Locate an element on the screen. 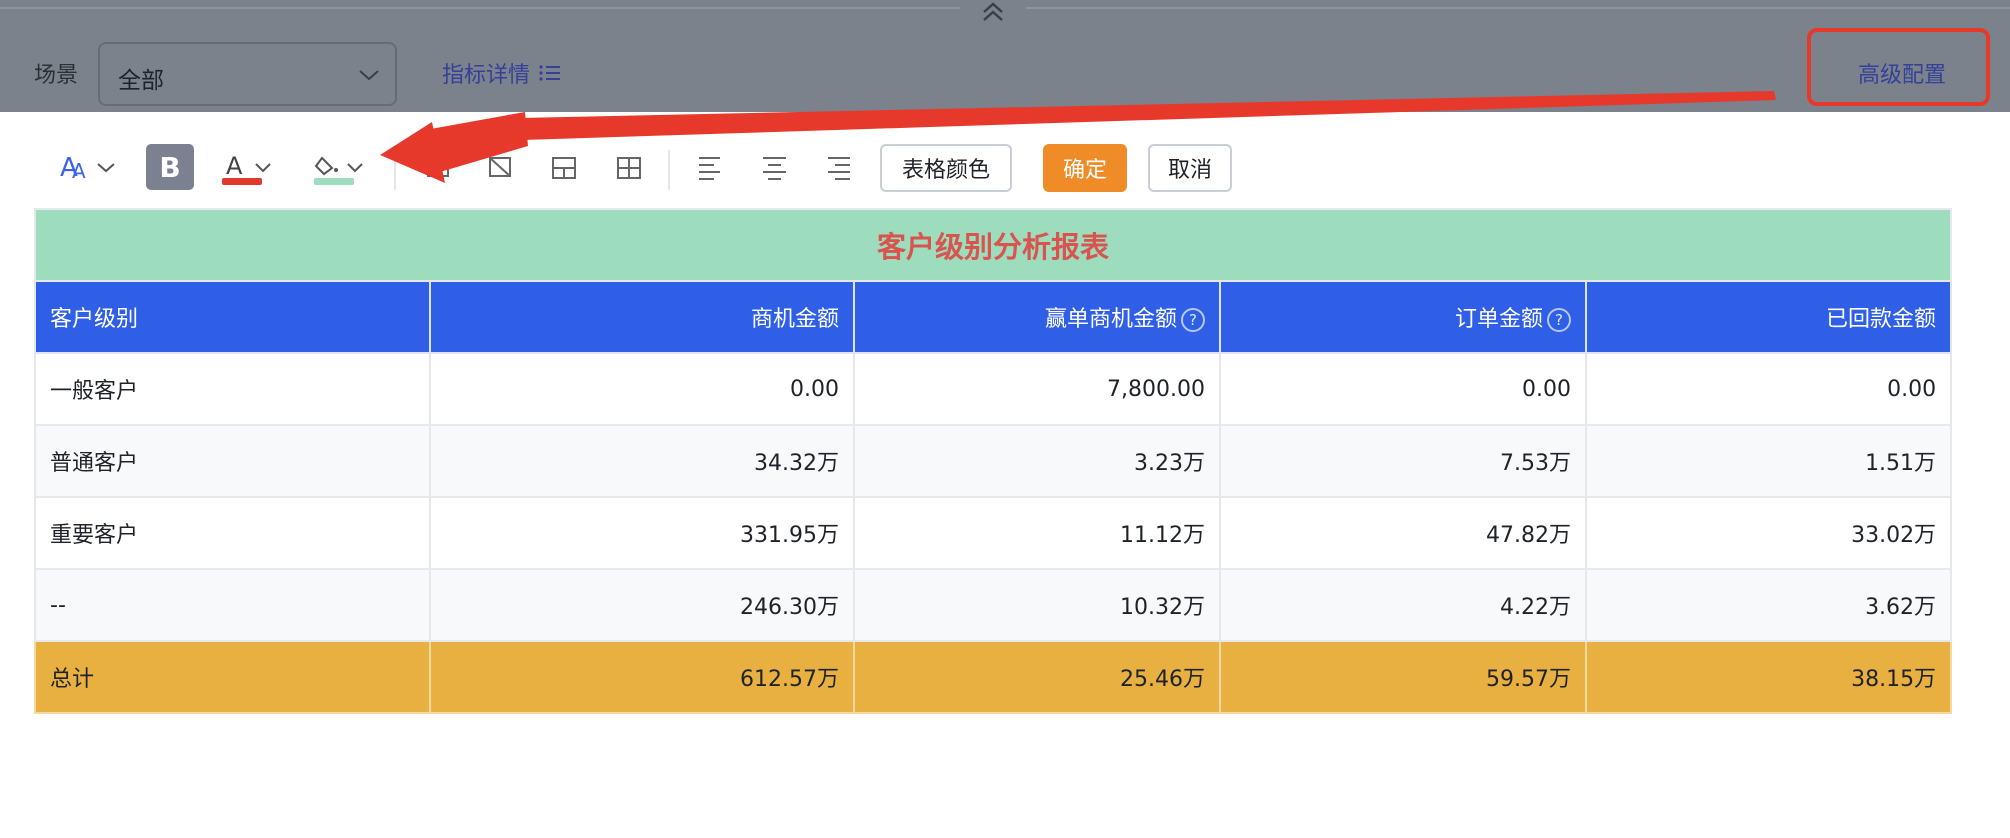  header-cell: 已回款金额 is located at coordinates (1768, 317).